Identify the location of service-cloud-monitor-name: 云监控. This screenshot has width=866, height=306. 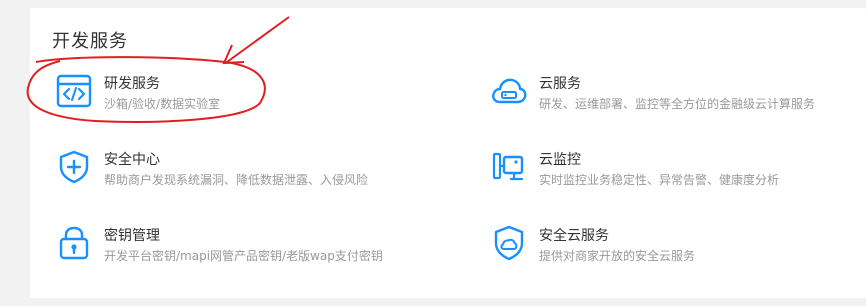
(560, 160).